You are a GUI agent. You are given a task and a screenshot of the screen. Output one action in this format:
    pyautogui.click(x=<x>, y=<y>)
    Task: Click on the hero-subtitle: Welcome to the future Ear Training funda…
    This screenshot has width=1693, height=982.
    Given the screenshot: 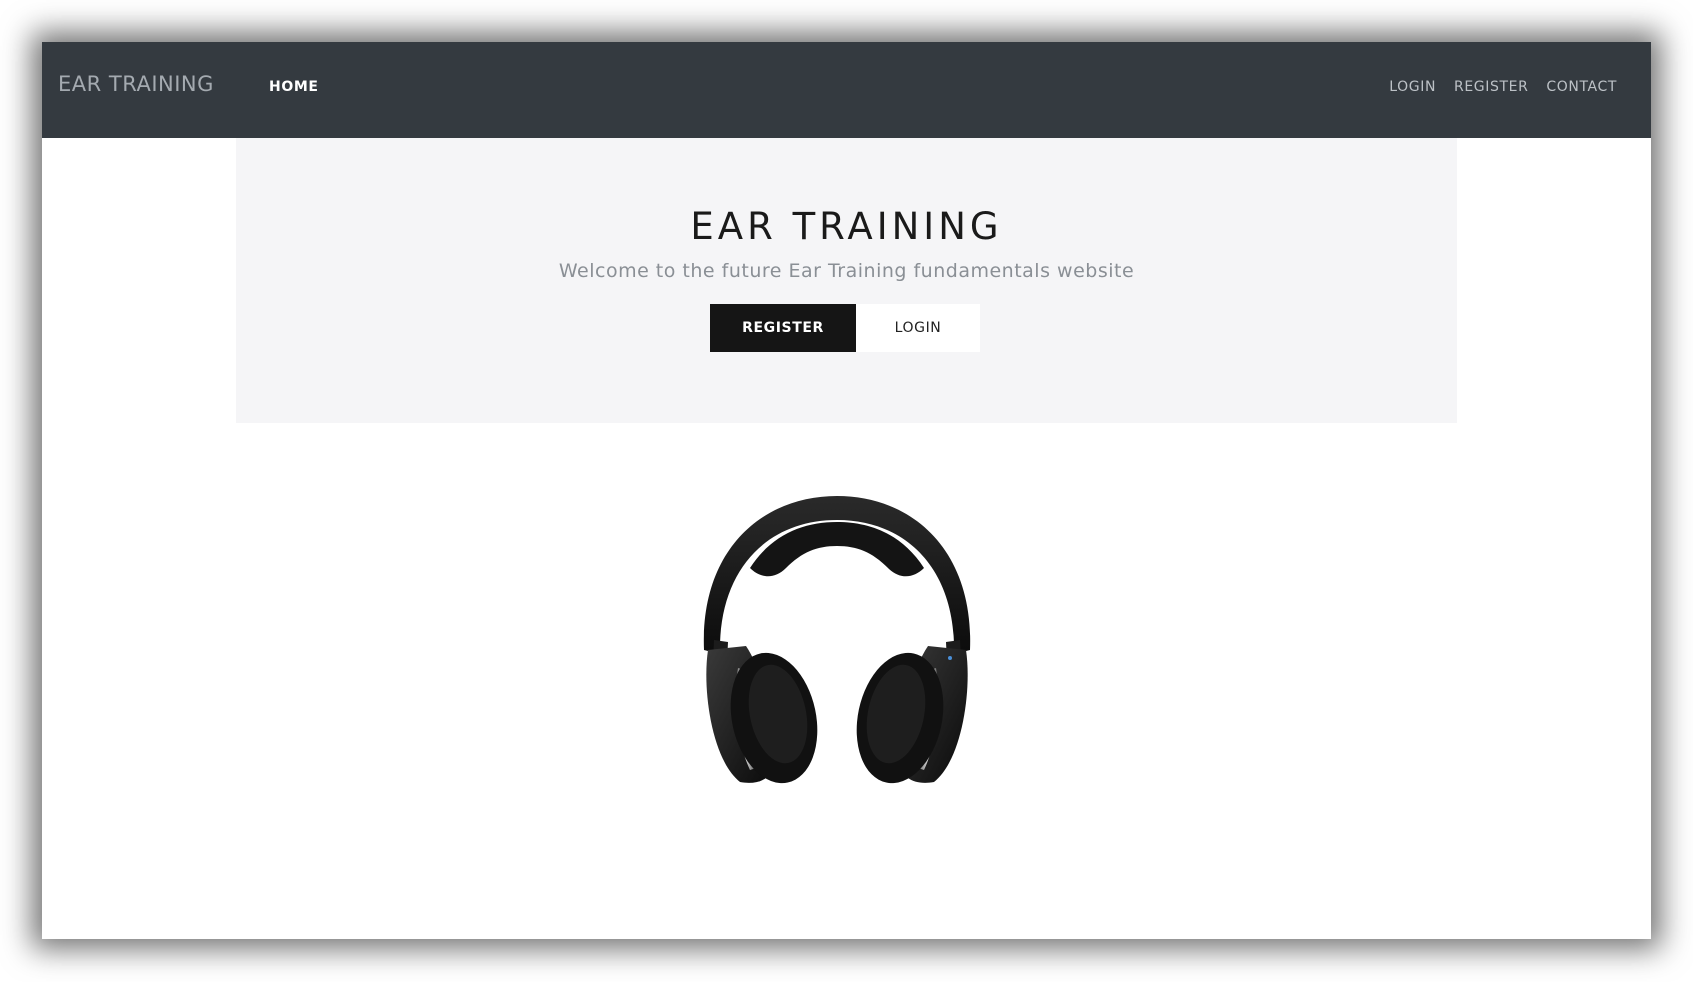 What is the action you would take?
    pyautogui.click(x=846, y=271)
    